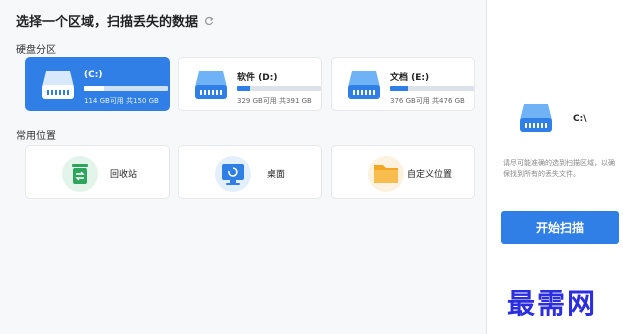 This screenshot has height=334, width=623. What do you see at coordinates (124, 175) in the screenshot?
I see `location-label: 回收站` at bounding box center [124, 175].